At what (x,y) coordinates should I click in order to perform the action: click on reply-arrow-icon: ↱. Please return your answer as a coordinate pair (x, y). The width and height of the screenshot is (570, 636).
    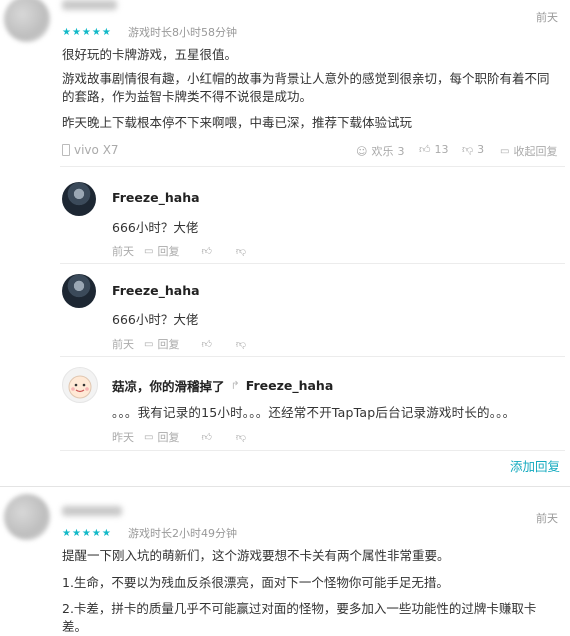
    Looking at the image, I should click on (235, 385).